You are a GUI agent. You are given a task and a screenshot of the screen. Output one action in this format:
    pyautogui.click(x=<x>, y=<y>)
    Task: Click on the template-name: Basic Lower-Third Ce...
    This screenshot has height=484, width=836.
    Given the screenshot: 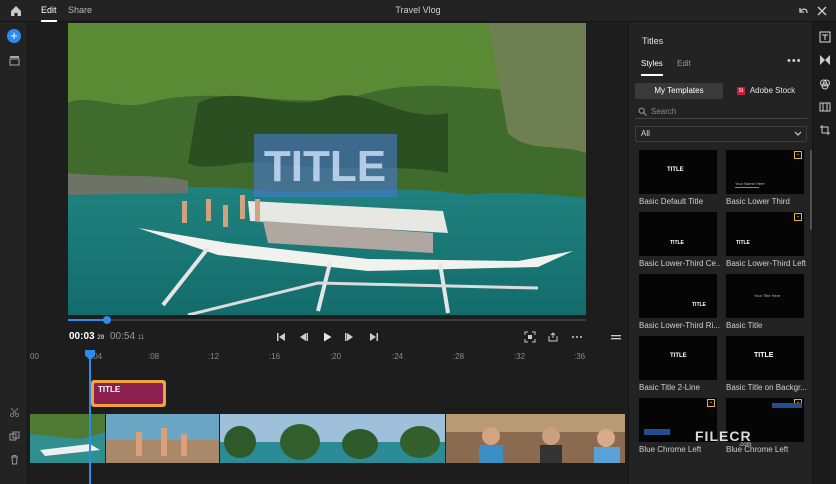 What is the action you would take?
    pyautogui.click(x=680, y=263)
    